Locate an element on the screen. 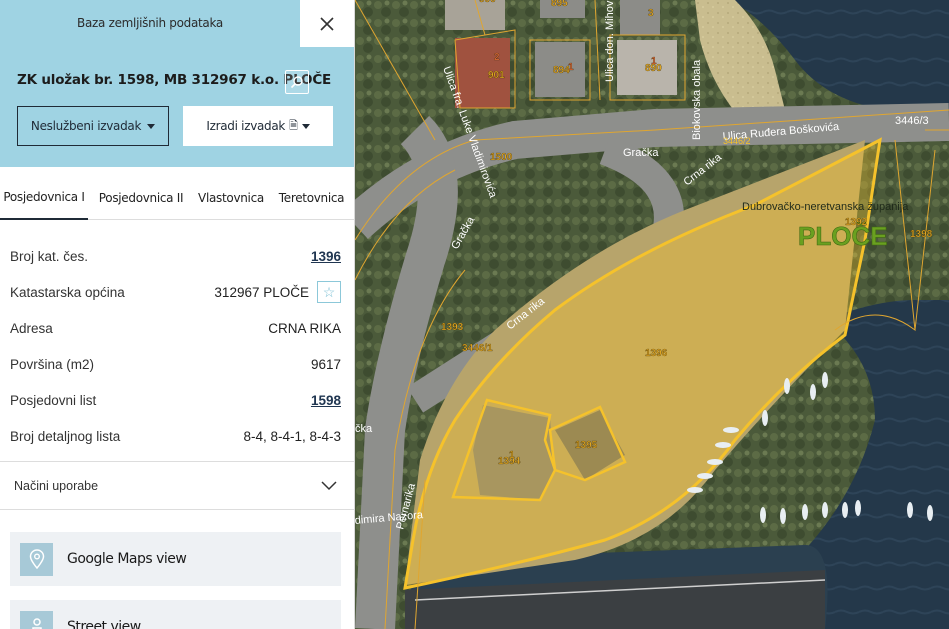  detail-row: Površina (m2) 9617 is located at coordinates (177, 364).